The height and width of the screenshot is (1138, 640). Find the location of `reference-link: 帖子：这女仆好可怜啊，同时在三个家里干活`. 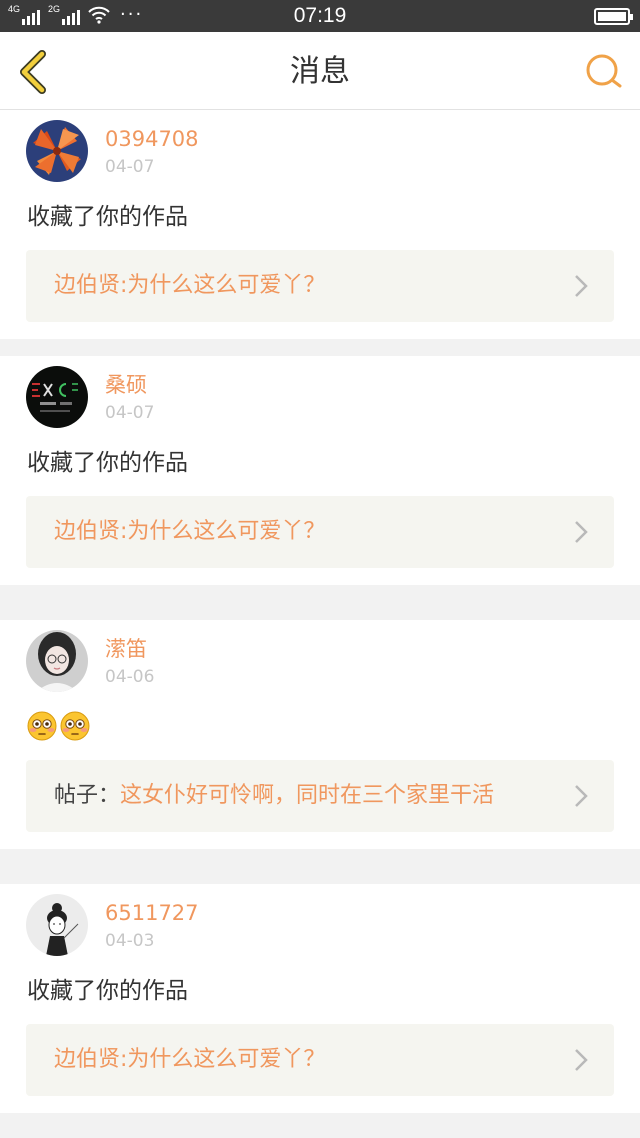

reference-link: 帖子：这女仆好可怜啊，同时在三个家里干活 is located at coordinates (320, 796).